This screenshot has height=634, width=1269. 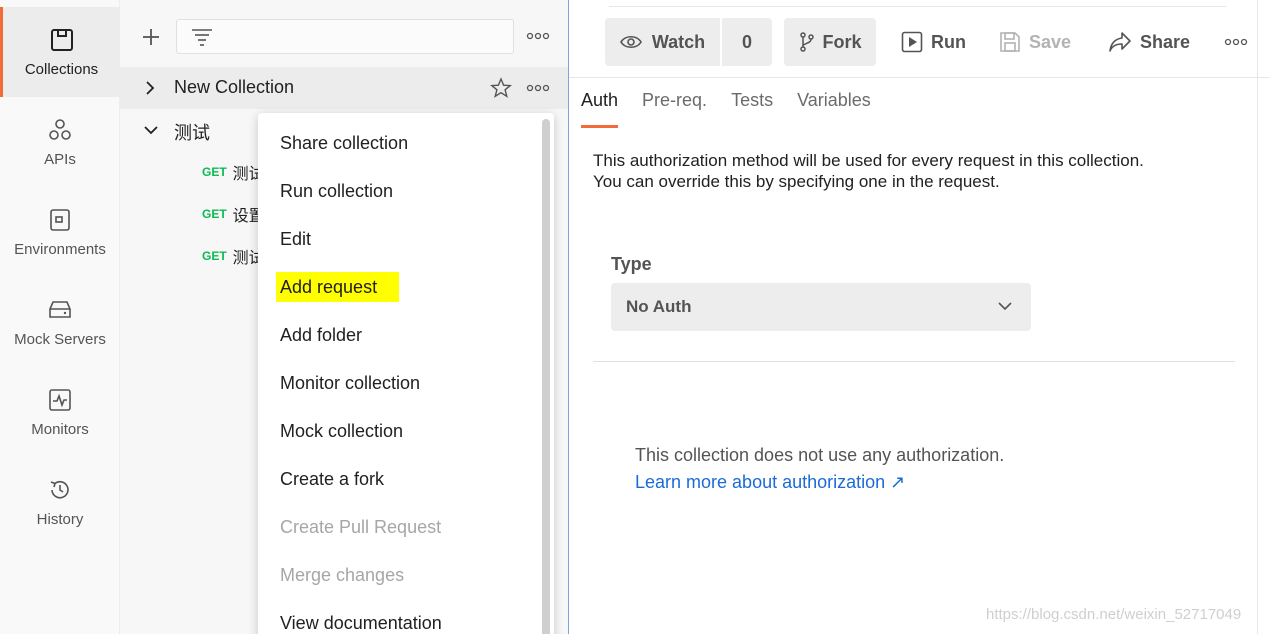 I want to click on menu-item-share-collection: Share collection, so click(x=344, y=143).